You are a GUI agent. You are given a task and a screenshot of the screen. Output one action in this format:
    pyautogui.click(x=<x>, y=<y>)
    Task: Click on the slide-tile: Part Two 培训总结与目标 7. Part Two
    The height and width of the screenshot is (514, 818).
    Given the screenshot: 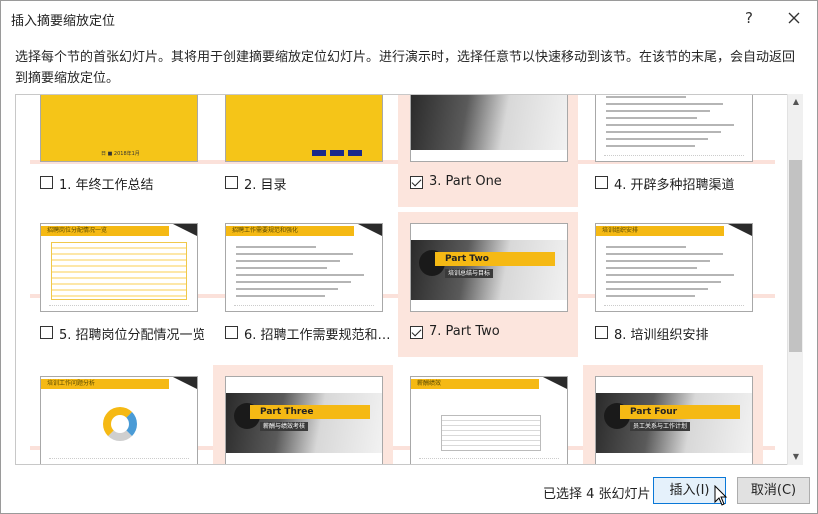 What is the action you would take?
    pyautogui.click(x=488, y=284)
    